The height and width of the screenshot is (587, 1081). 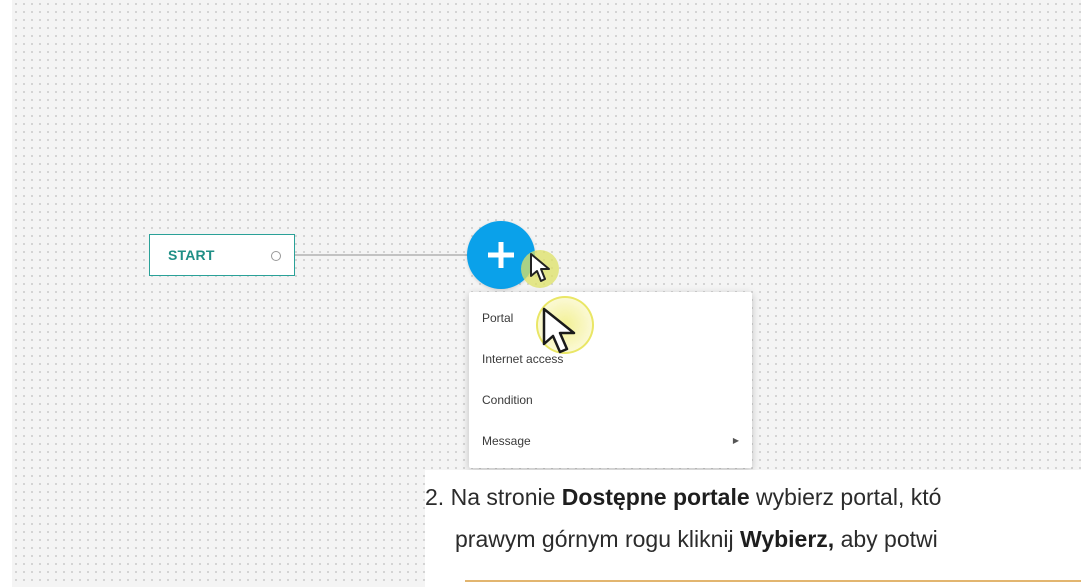 I want to click on step-number: 2., so click(x=435, y=497).